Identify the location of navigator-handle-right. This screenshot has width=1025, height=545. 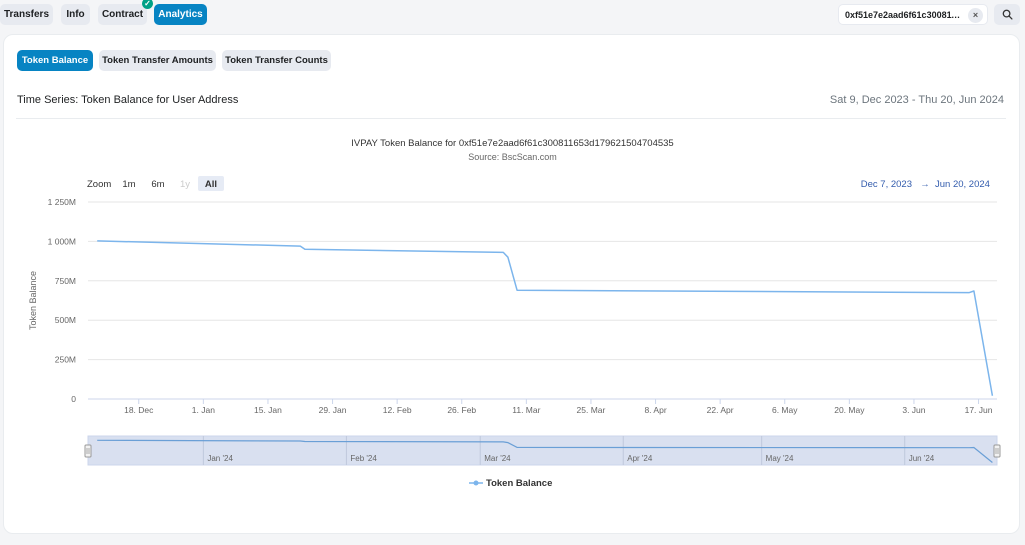
(997, 451).